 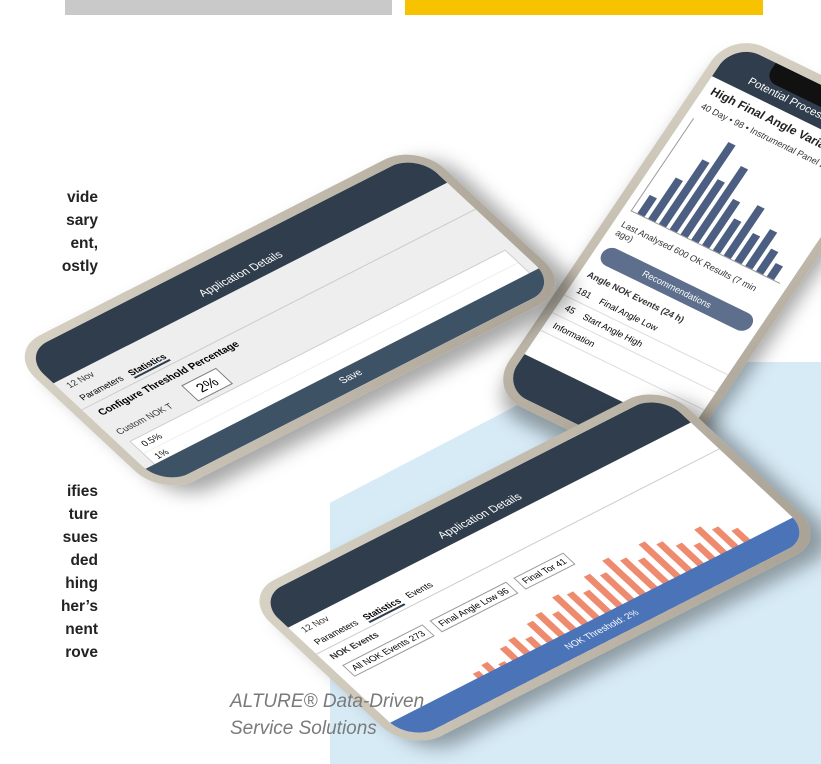 I want to click on body-text-lower: ifies ture sues ded hing her’s nent rove, so click(x=79, y=572).